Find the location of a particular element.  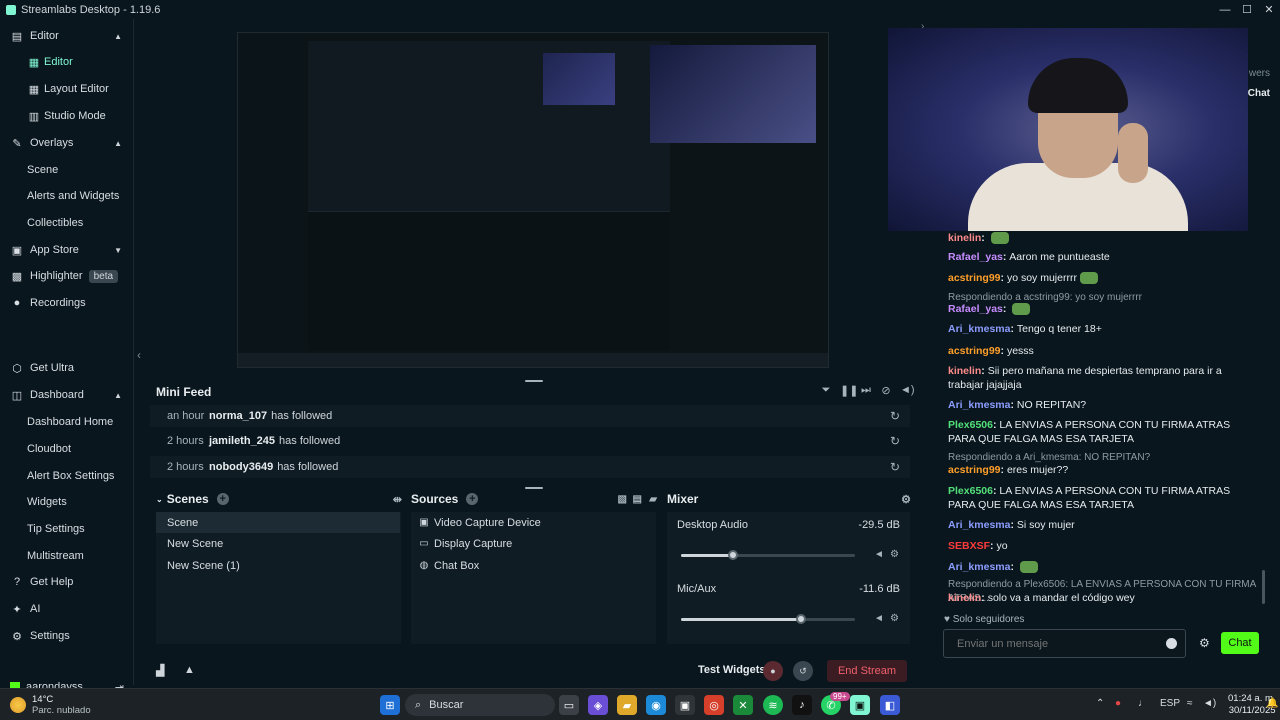

nav-alerts-widgets: Alerts and Widgets is located at coordinates (67, 196).